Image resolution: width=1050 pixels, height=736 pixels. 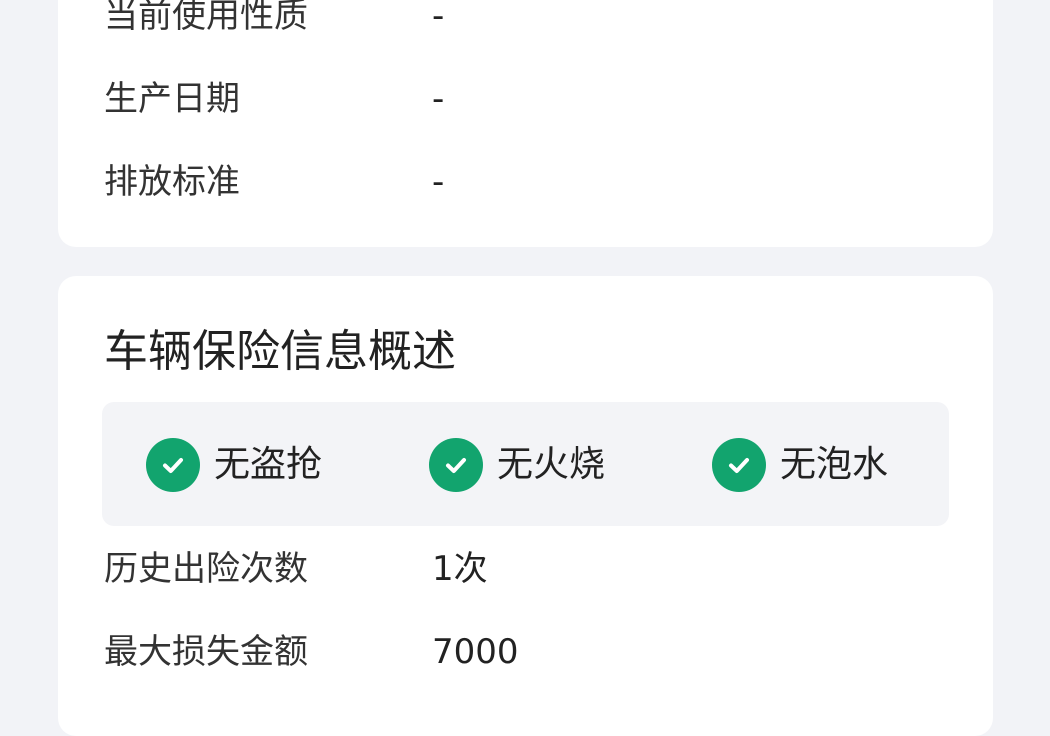 I want to click on info-row-emission-standard: 排放标准 -, so click(x=274, y=182).